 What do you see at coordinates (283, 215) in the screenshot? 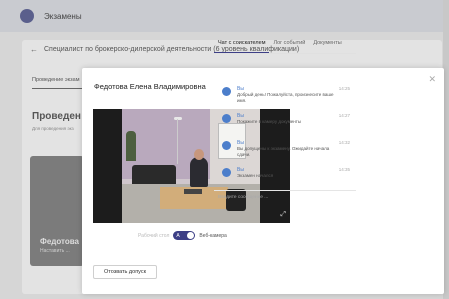
I see `fullscreen-icon: ⤢` at bounding box center [283, 215].